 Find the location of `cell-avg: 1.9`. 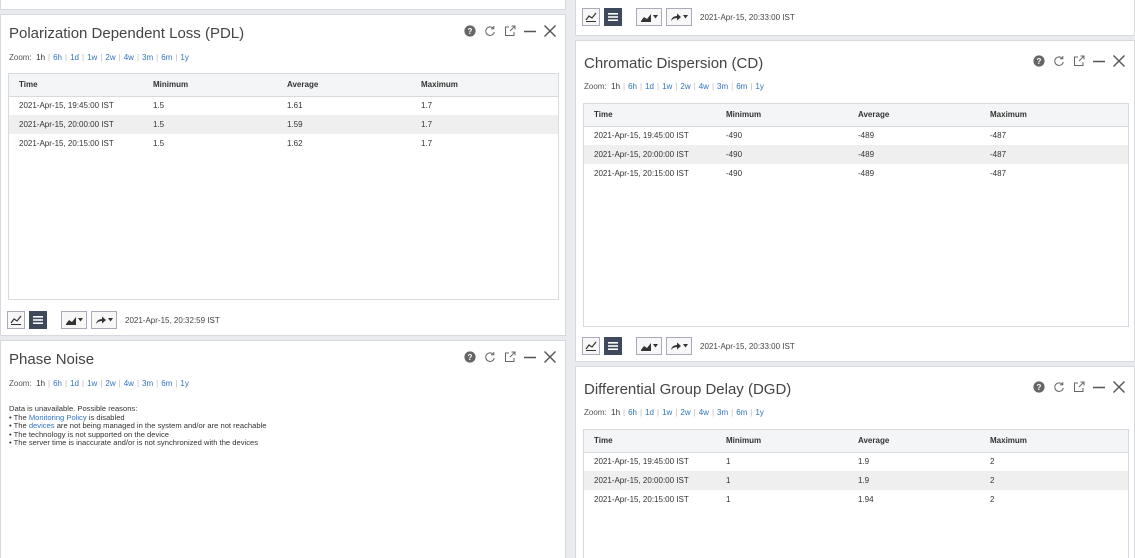

cell-avg: 1.9 is located at coordinates (914, 480).